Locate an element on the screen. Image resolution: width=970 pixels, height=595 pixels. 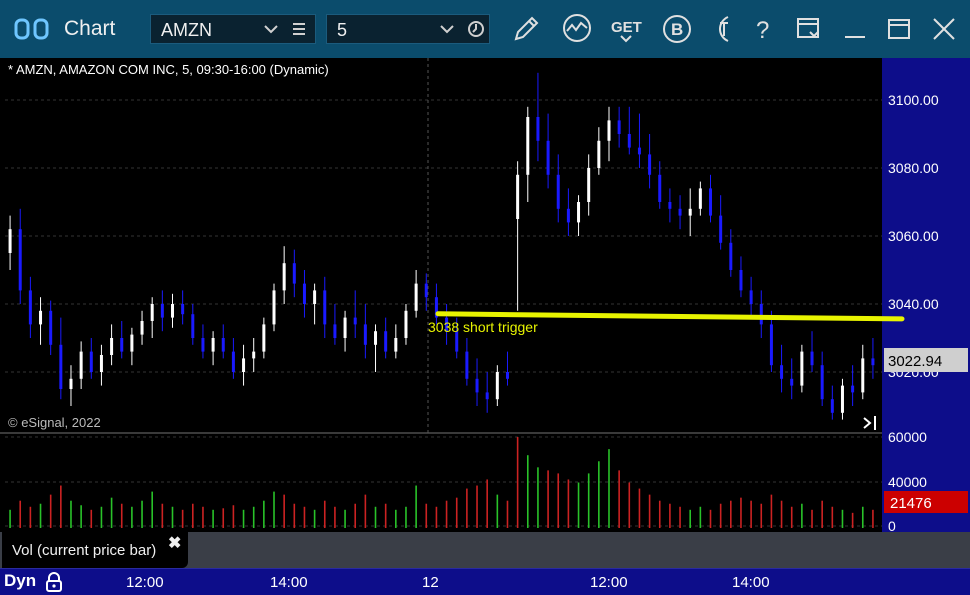
study-close-button: ✖ is located at coordinates (174, 543).